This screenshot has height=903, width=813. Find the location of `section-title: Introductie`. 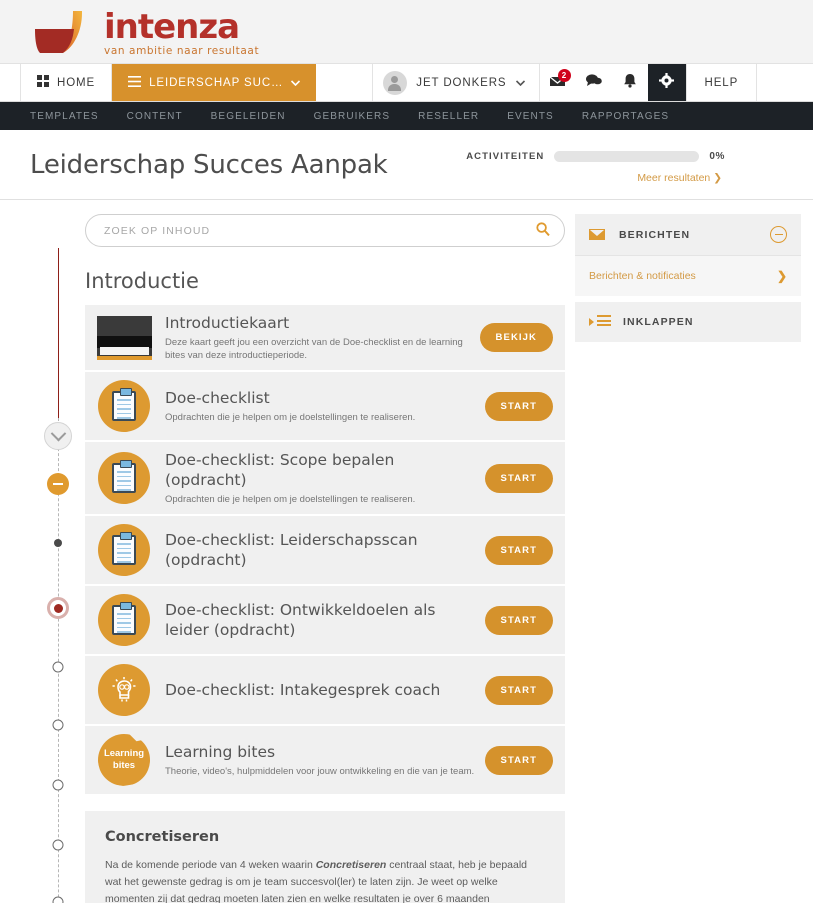

section-title: Introductie is located at coordinates (142, 281).